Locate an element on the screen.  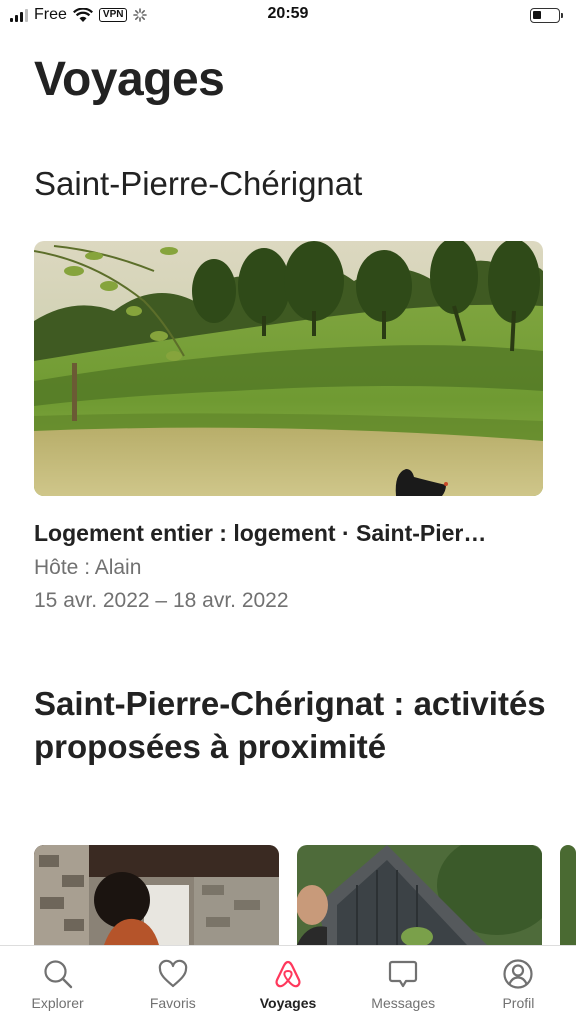
tab-explorer: Explorer is located at coordinates (57, 985).